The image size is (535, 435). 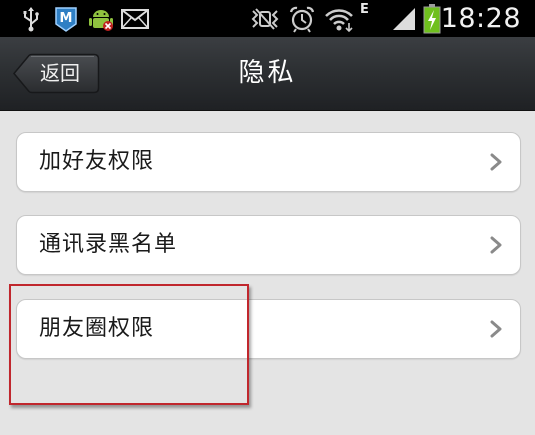 I want to click on page-title: 隐私, so click(x=267, y=73).